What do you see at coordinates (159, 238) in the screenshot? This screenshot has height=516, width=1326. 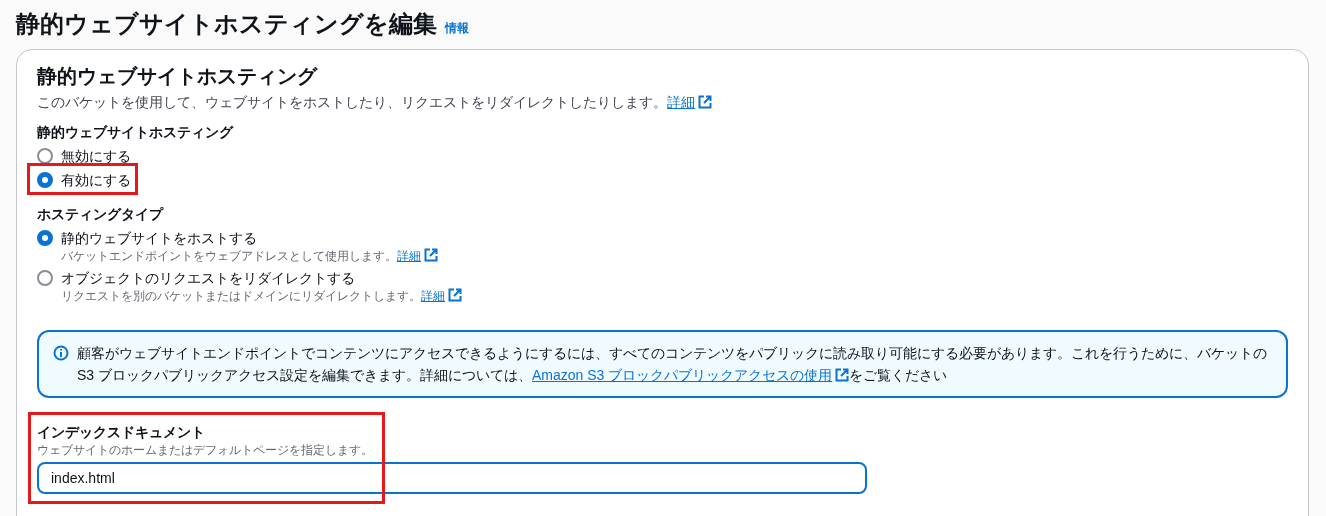 I see `radio-label: 静的ウェブサイトをホストする` at bounding box center [159, 238].